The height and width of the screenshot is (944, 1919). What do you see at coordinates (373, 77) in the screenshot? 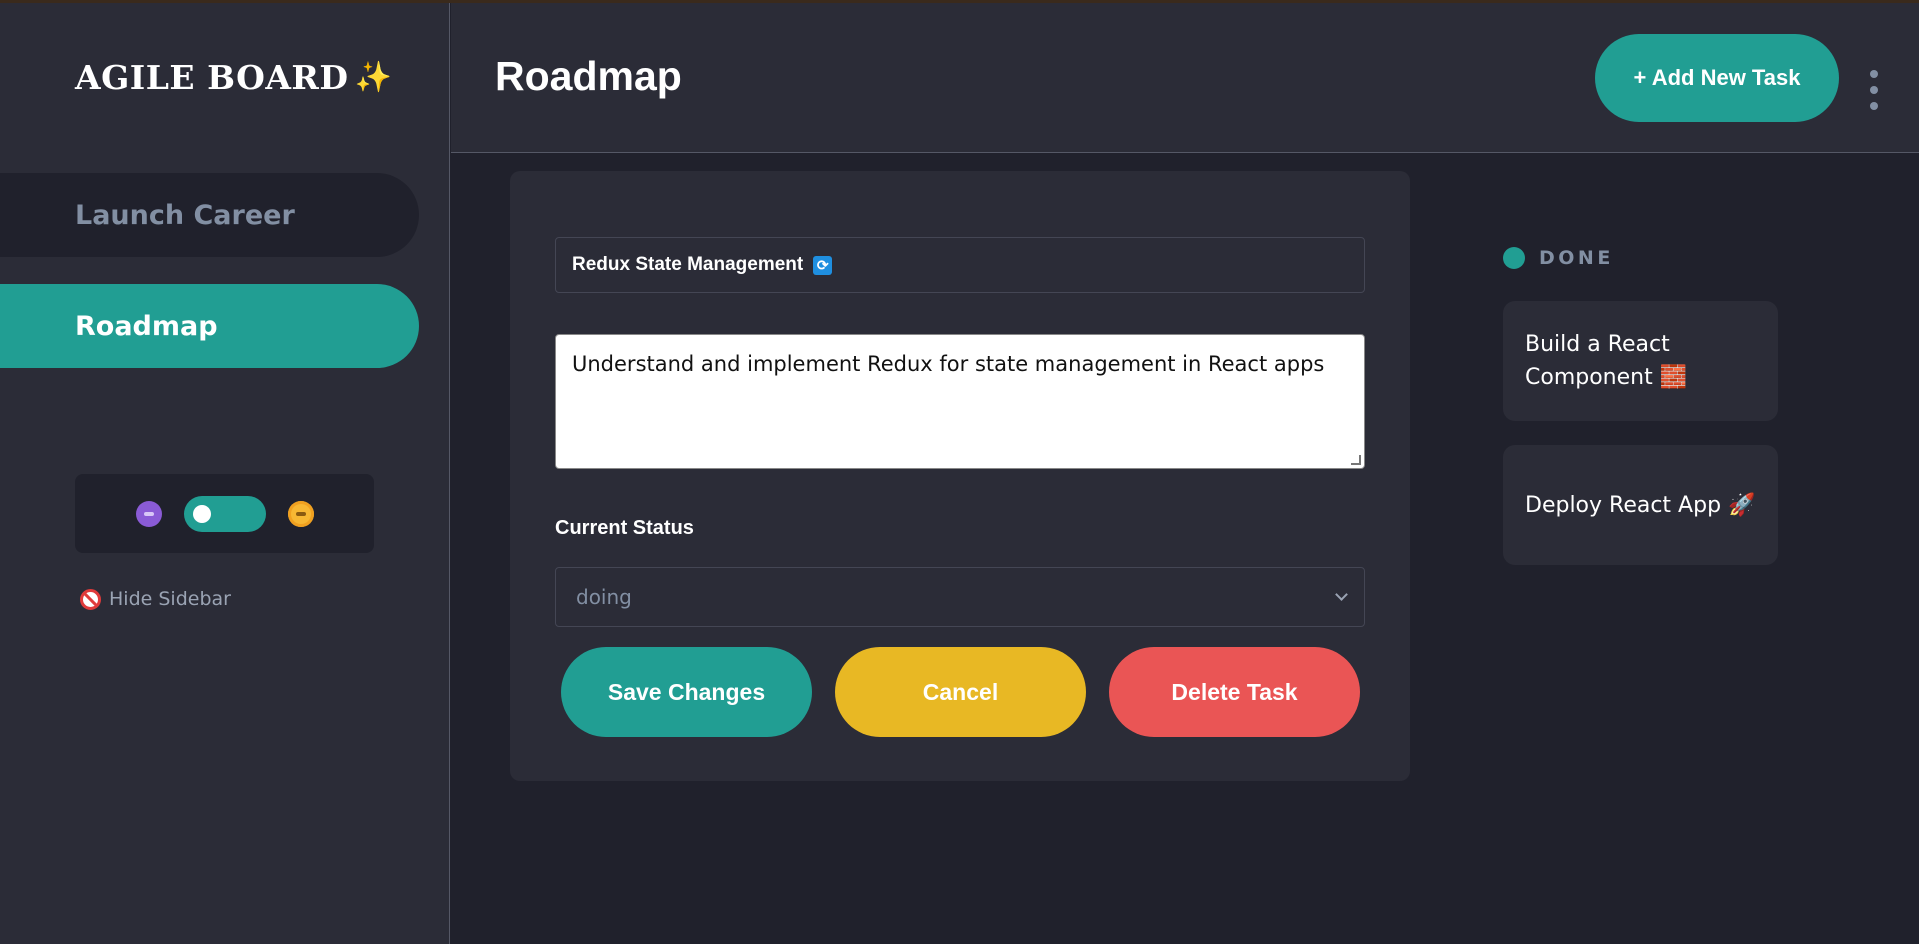
I see `sparkle-icon: ✨` at bounding box center [373, 77].